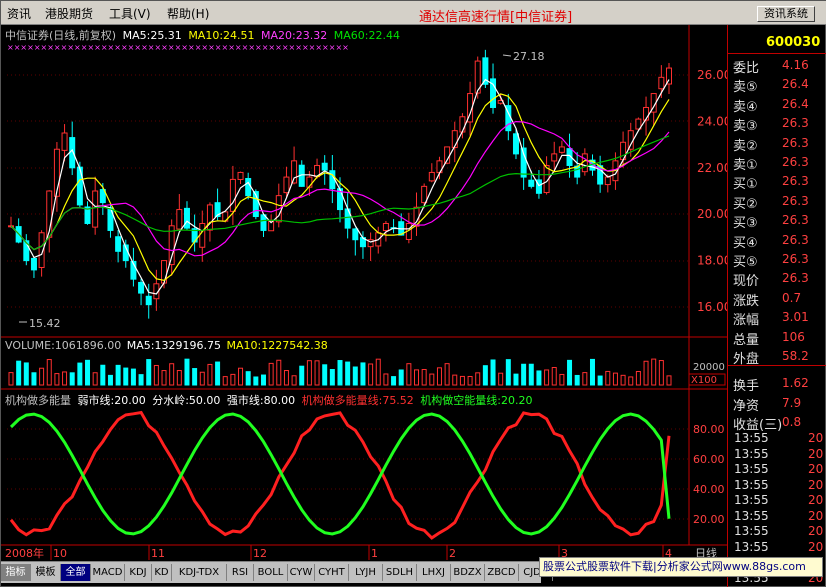 The width and height of the screenshot is (826, 587). Describe the element at coordinates (745, 107) in the screenshot. I see `quote-label: 卖④` at that location.